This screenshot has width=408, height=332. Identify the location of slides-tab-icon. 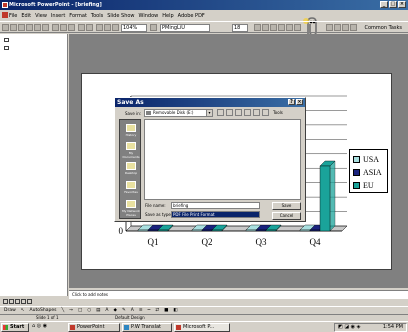
(6, 48).